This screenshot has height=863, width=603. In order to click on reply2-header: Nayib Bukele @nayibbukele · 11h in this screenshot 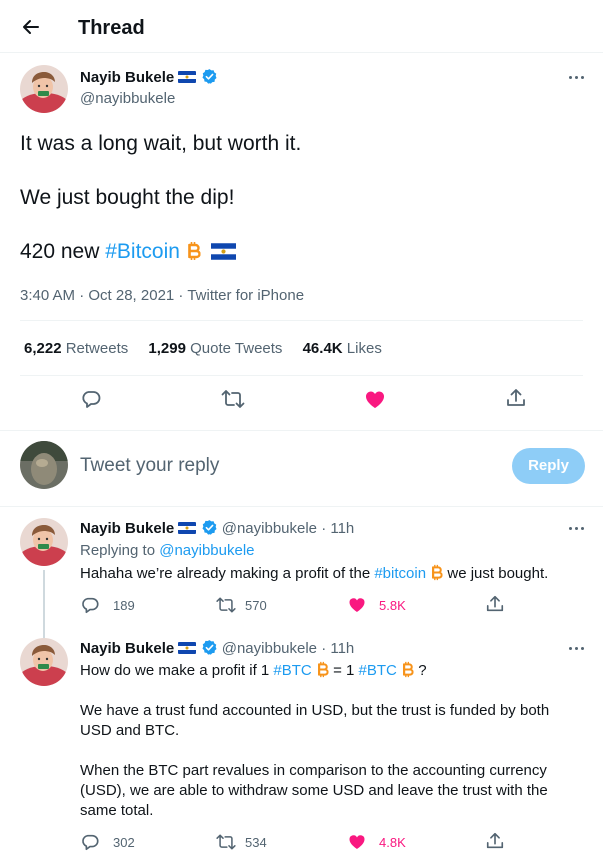, I will do `click(217, 649)`.